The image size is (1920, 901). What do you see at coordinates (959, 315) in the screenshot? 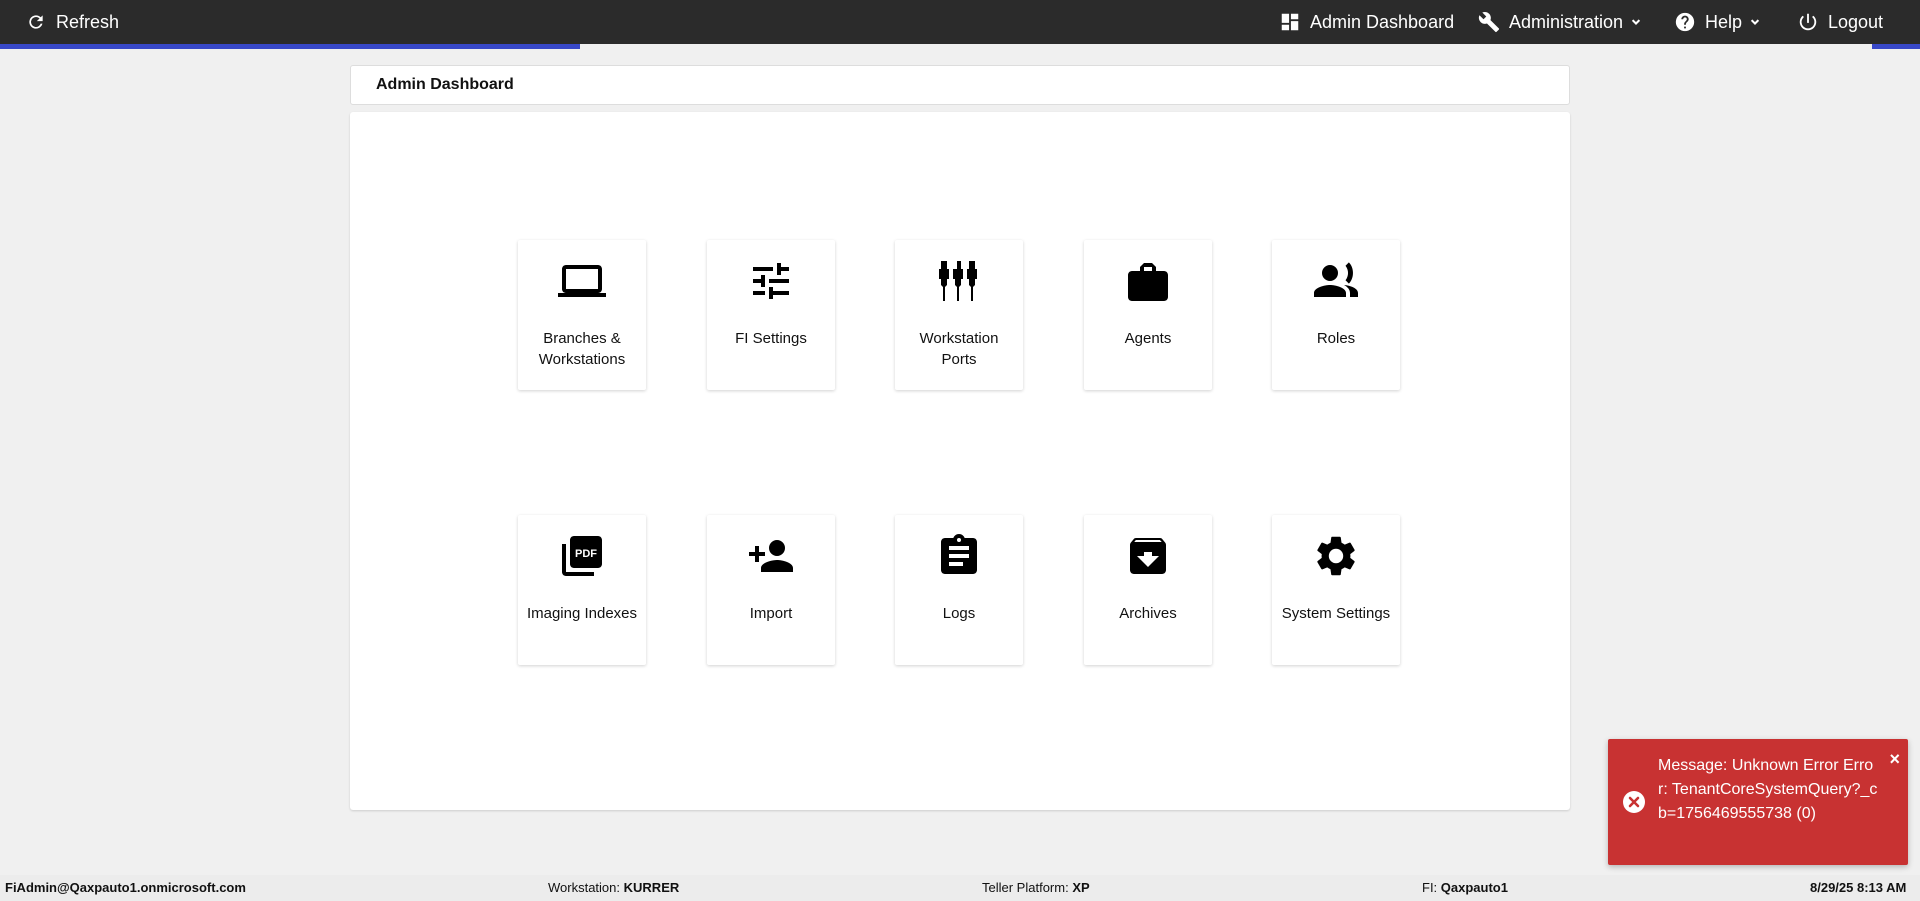
I see `tile-workstation-ports: Workstation Ports` at bounding box center [959, 315].